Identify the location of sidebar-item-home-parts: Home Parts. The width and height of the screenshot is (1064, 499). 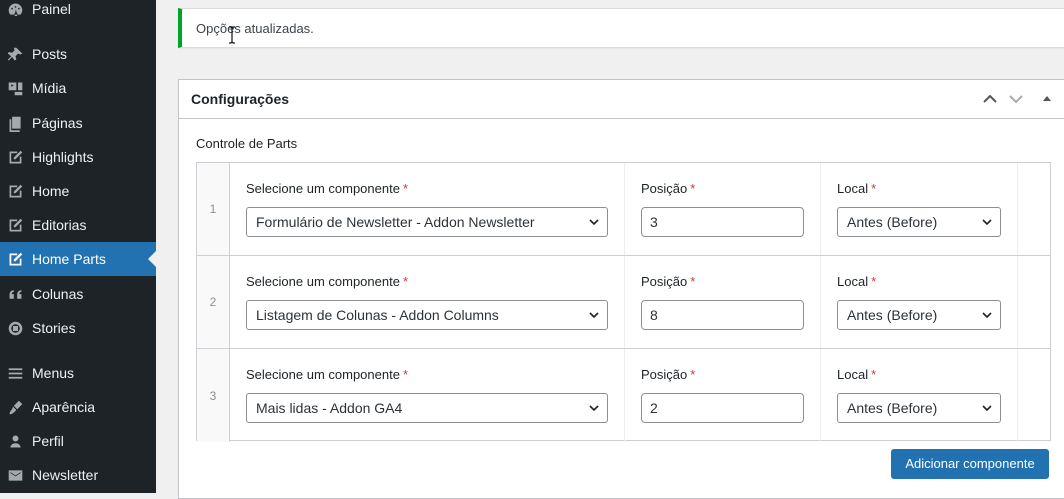
(78, 259).